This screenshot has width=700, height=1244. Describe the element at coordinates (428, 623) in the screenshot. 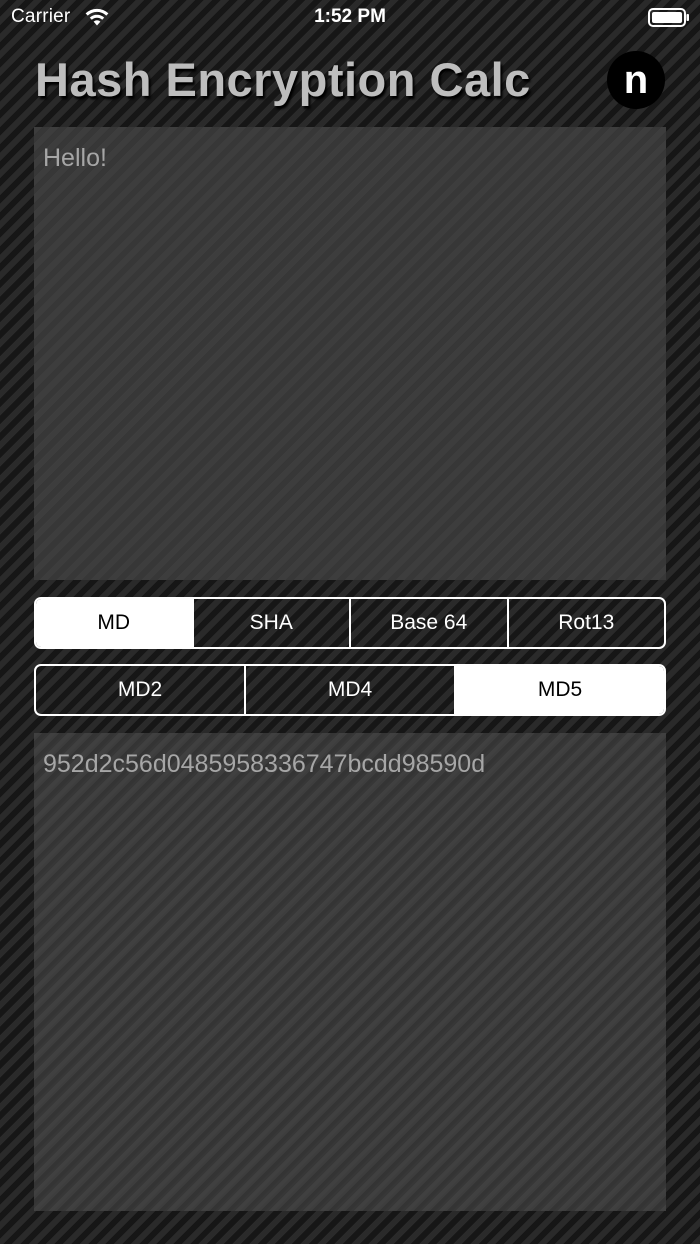

I see `segment-base64: Base 64` at that location.